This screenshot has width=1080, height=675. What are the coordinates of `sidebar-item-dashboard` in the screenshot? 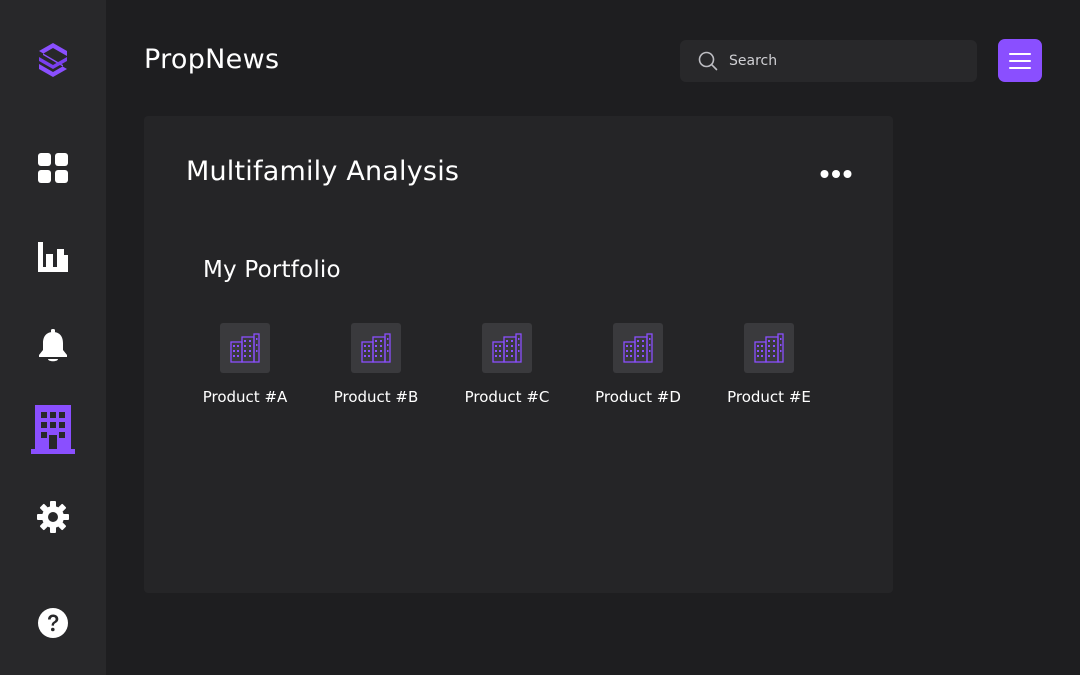 It's located at (53, 168).